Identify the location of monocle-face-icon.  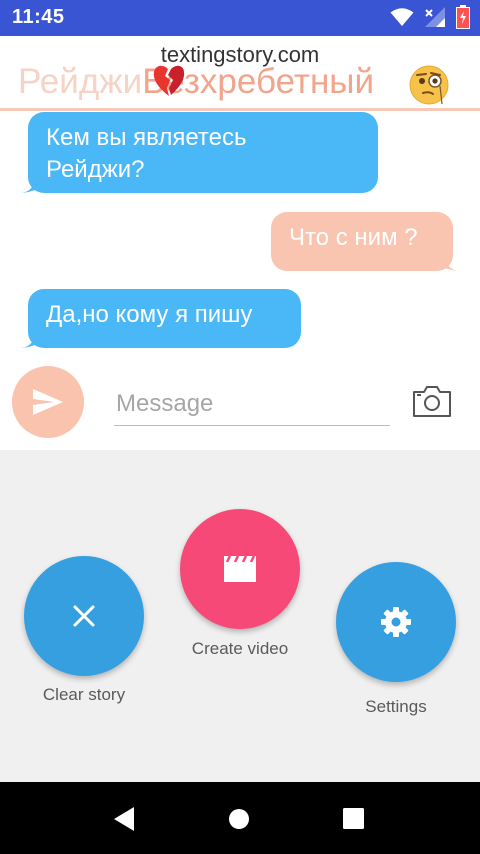
(429, 85).